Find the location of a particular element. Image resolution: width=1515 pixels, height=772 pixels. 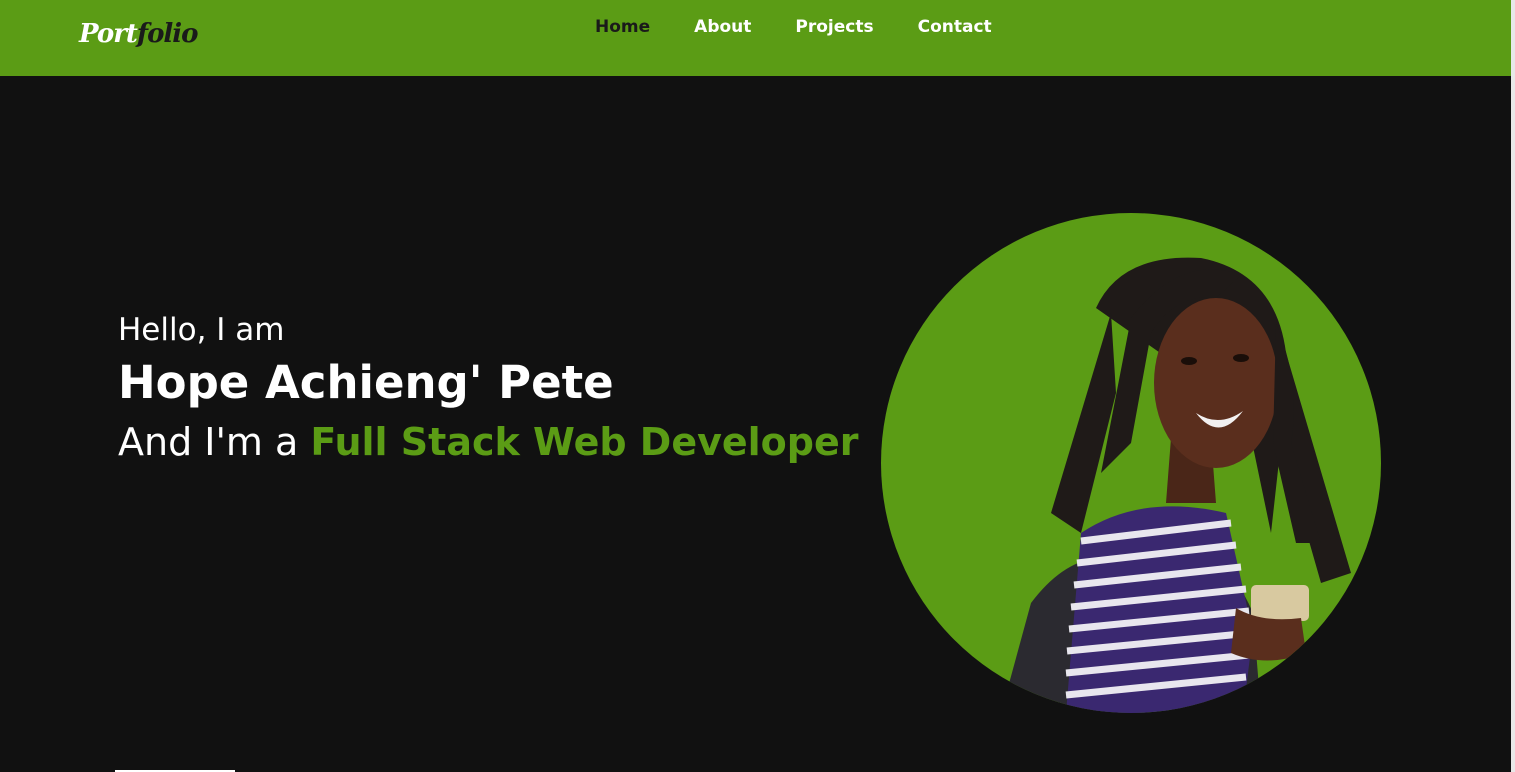

hero-role: And I'm a Full Stack Web Developer is located at coordinates (488, 442).